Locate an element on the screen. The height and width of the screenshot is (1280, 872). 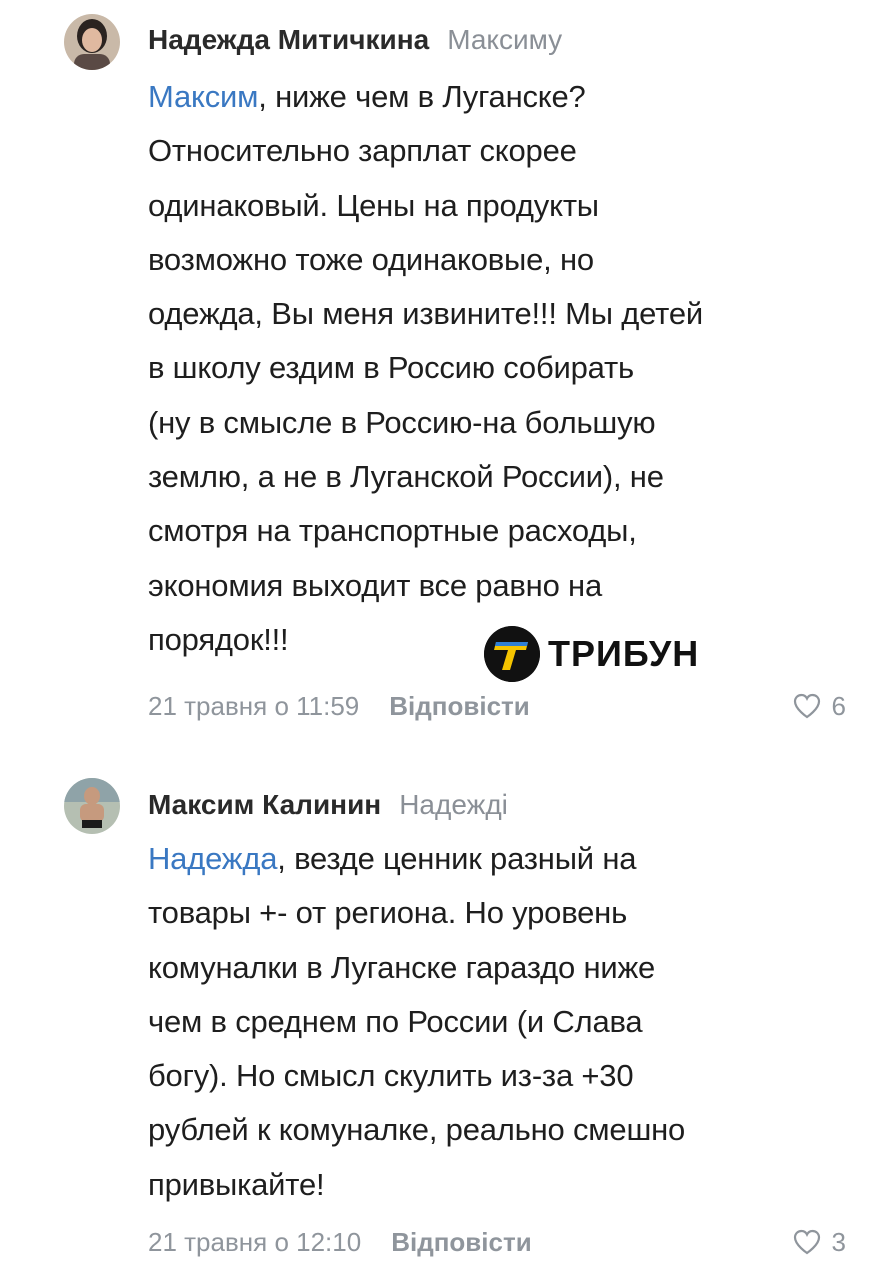
text-line: землю, а не в Луганской России), не is located at coordinates (406, 477).